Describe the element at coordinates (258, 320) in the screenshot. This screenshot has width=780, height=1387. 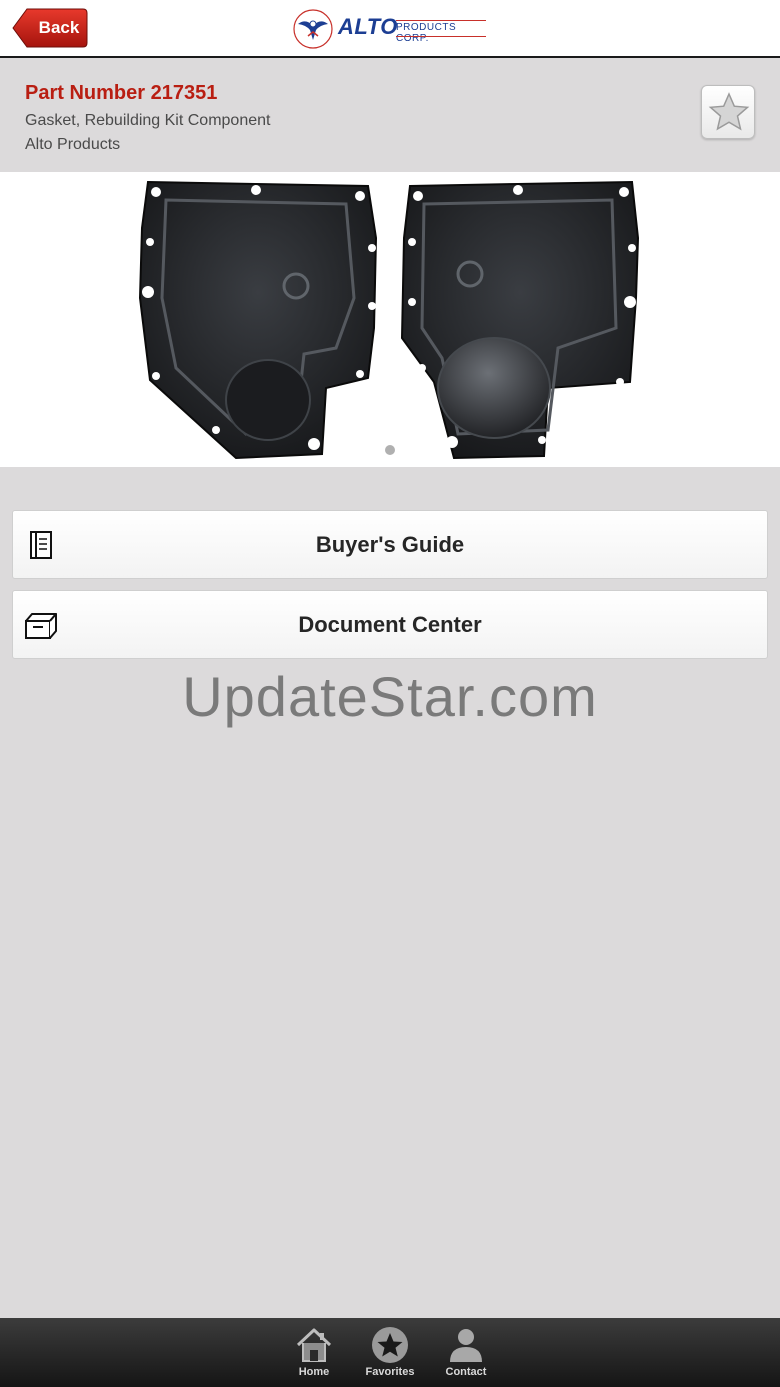
I see `gasket-image-front` at that location.